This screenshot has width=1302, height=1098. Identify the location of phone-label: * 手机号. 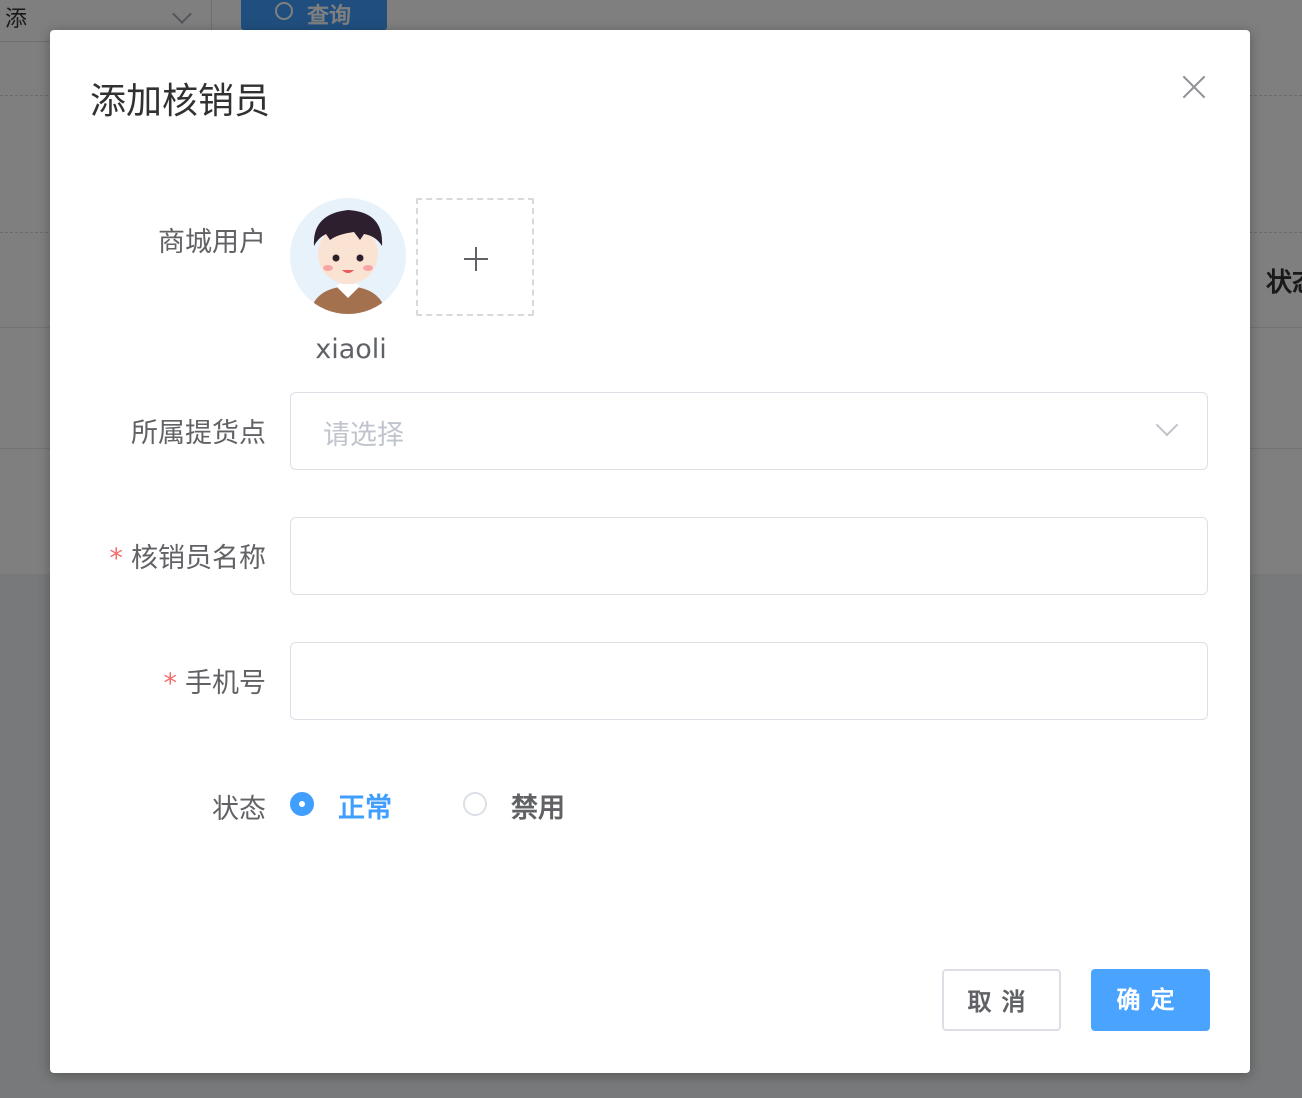
(215, 680).